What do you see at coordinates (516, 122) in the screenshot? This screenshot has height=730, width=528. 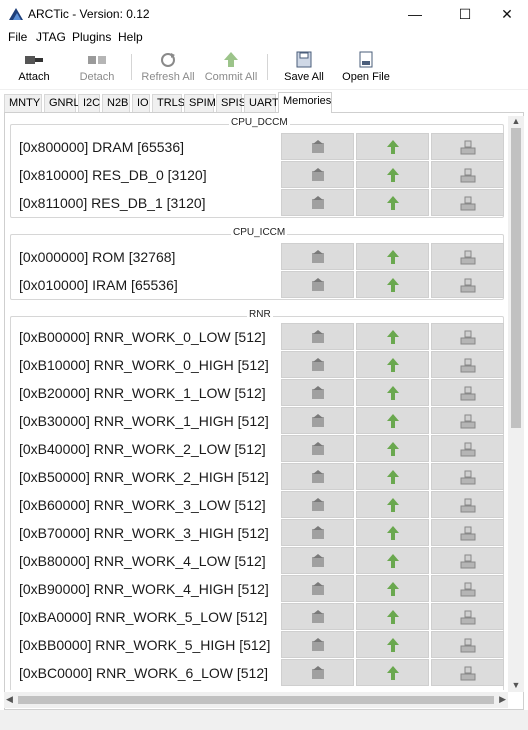 I see `scroll-up-arrow-icon: ▲` at bounding box center [516, 122].